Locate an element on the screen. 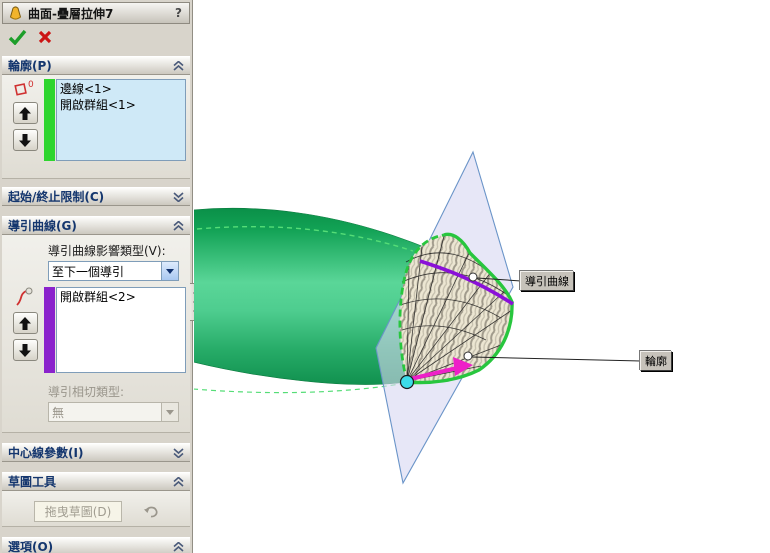 Image resolution: width=770 pixels, height=553 pixels. profiles-section-body: 0 邊線<1> 開啟群組<1> is located at coordinates (96, 127).